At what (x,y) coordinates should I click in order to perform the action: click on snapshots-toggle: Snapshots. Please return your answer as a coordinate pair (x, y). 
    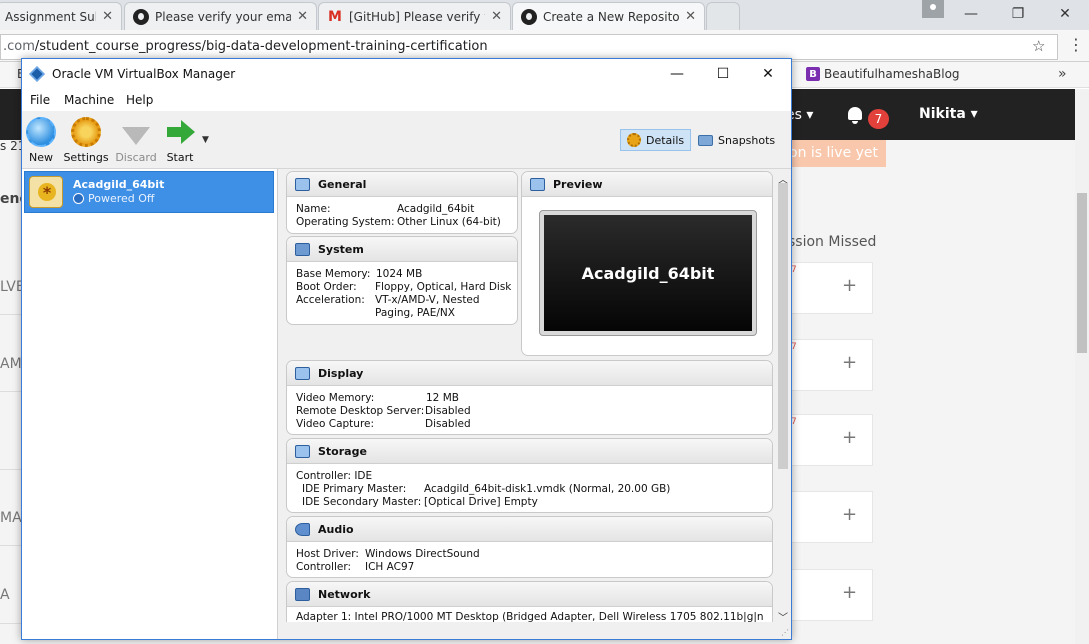
    Looking at the image, I should click on (736, 140).